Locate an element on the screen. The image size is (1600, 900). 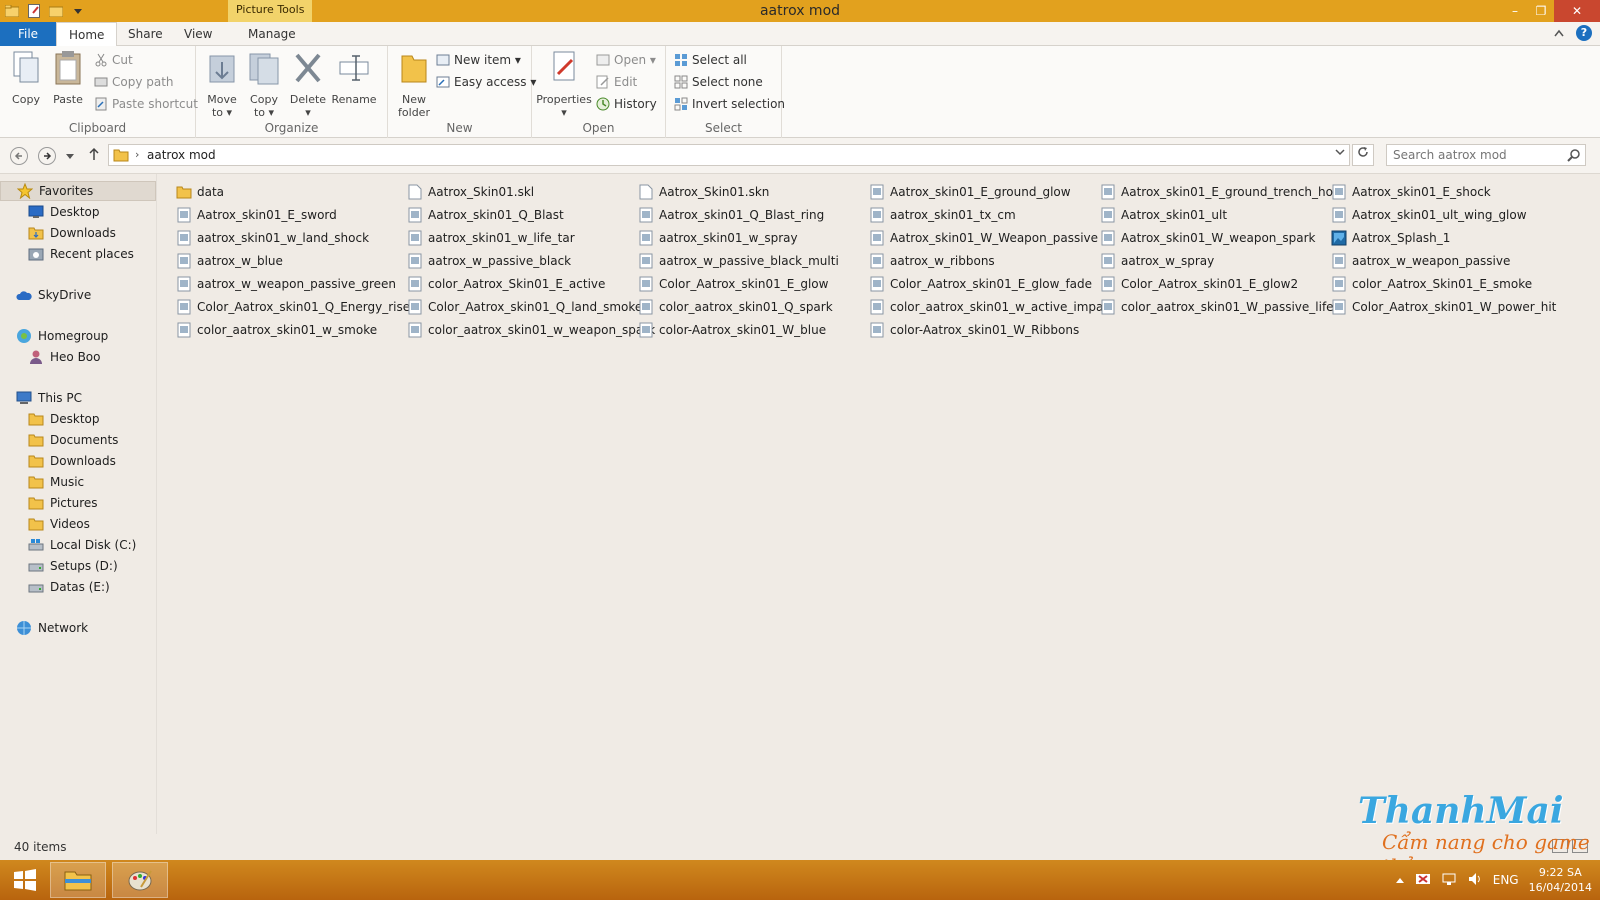
tab-share: Share is located at coordinates (145, 34).